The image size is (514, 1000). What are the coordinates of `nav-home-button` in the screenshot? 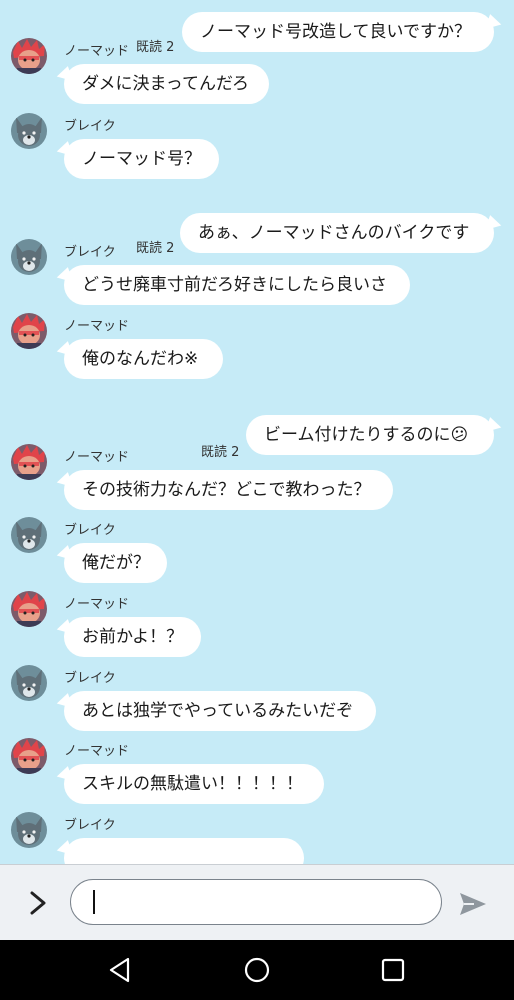 It's located at (257, 970).